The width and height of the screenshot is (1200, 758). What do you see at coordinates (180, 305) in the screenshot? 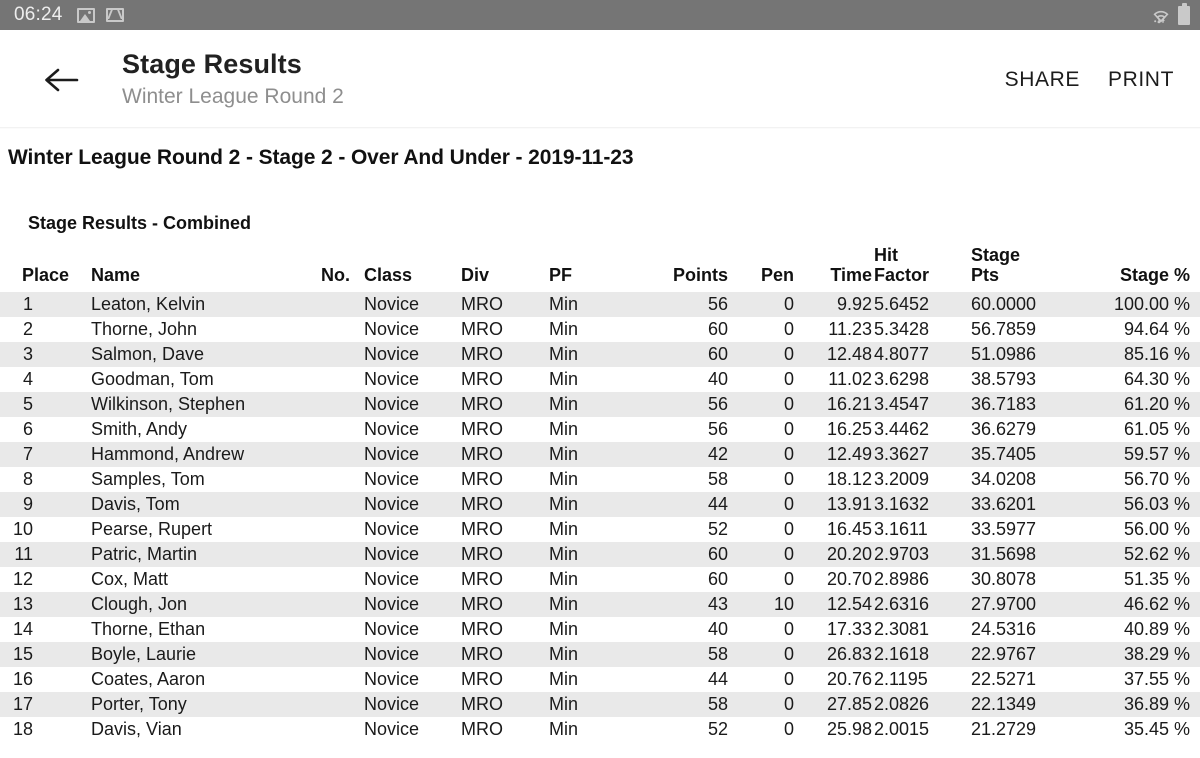
I see `cell-name: Leaton, Kelvin` at bounding box center [180, 305].